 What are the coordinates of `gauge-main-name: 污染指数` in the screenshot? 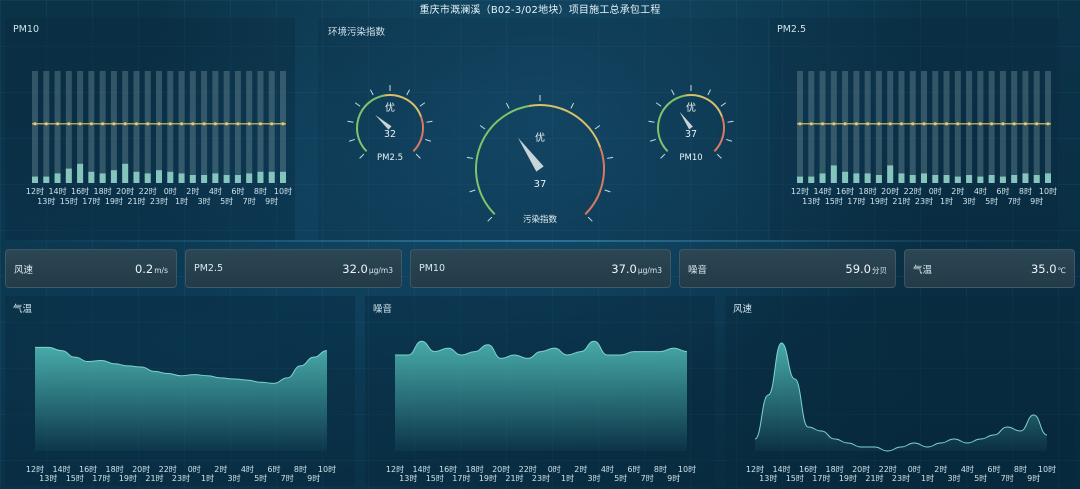 It's located at (540, 219).